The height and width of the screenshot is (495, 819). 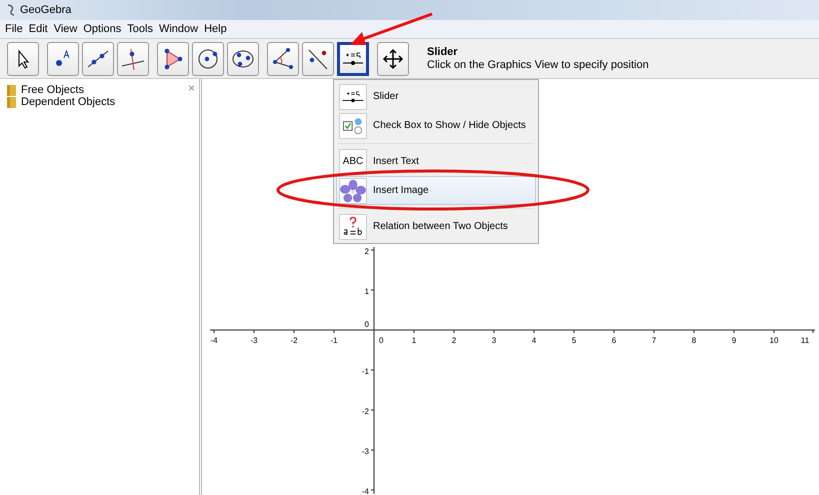 I want to click on tool-hint: Click on the Graphics View to specify position, so click(x=538, y=65).